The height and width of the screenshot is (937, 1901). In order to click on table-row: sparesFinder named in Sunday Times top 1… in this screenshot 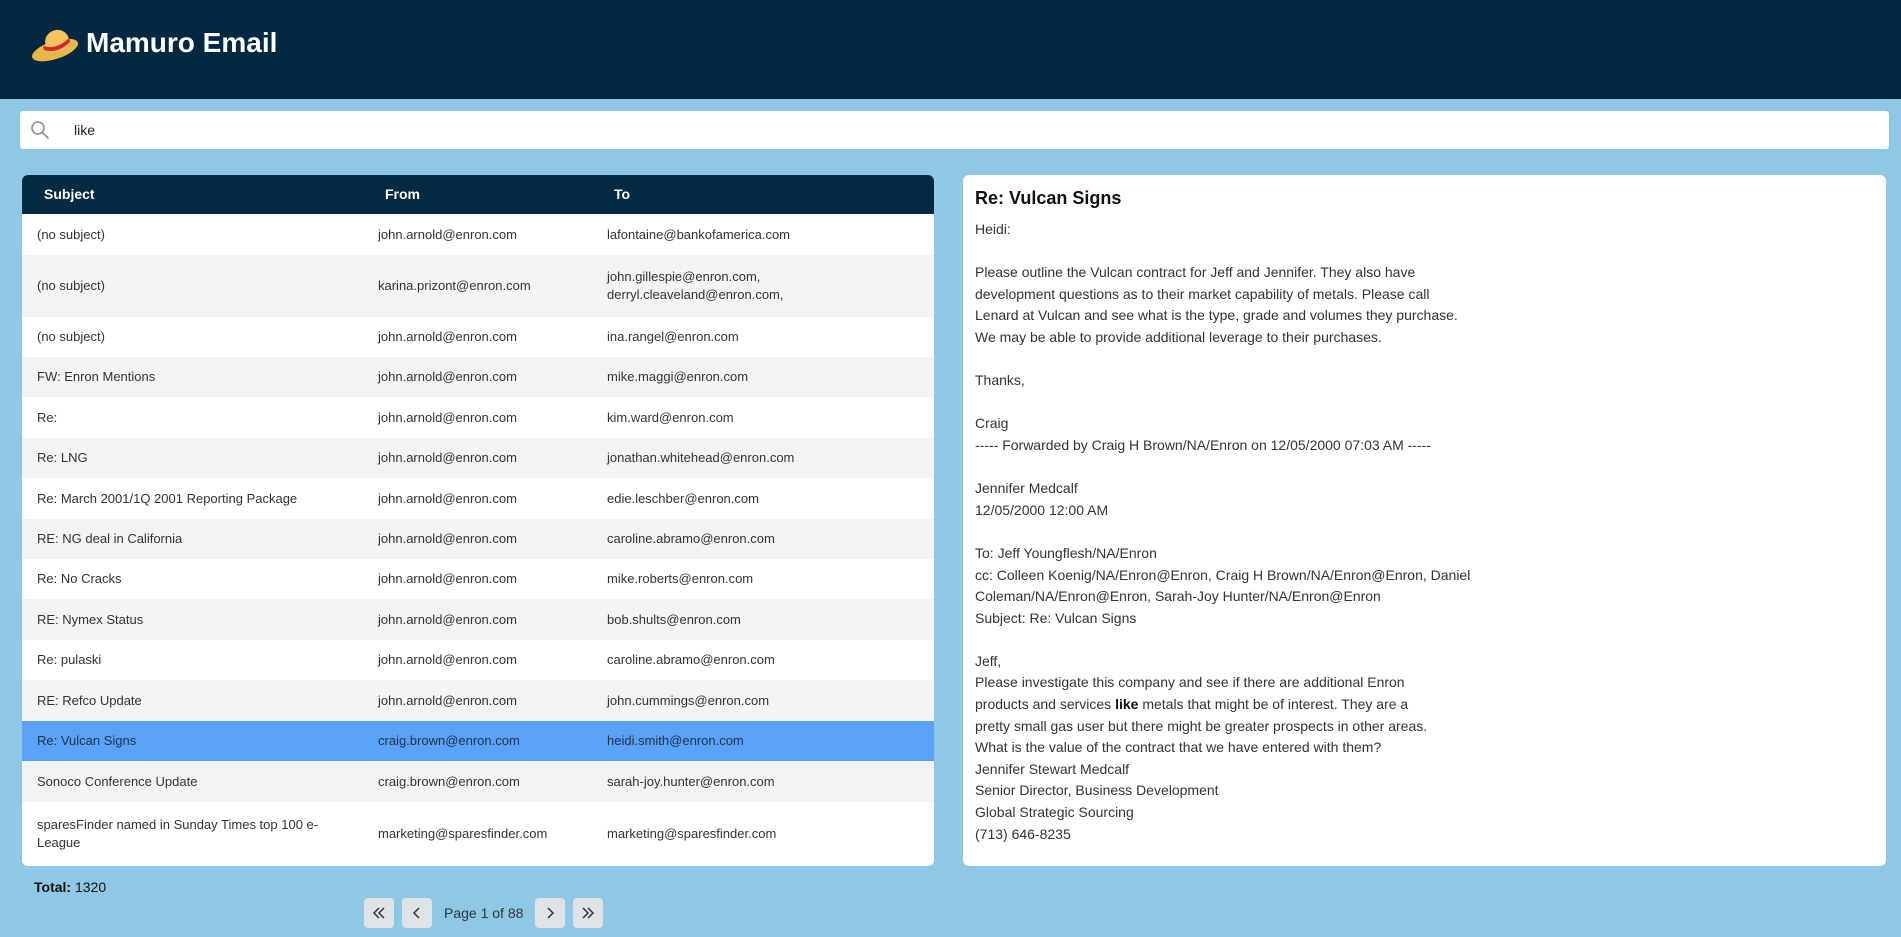, I will do `click(478, 833)`.